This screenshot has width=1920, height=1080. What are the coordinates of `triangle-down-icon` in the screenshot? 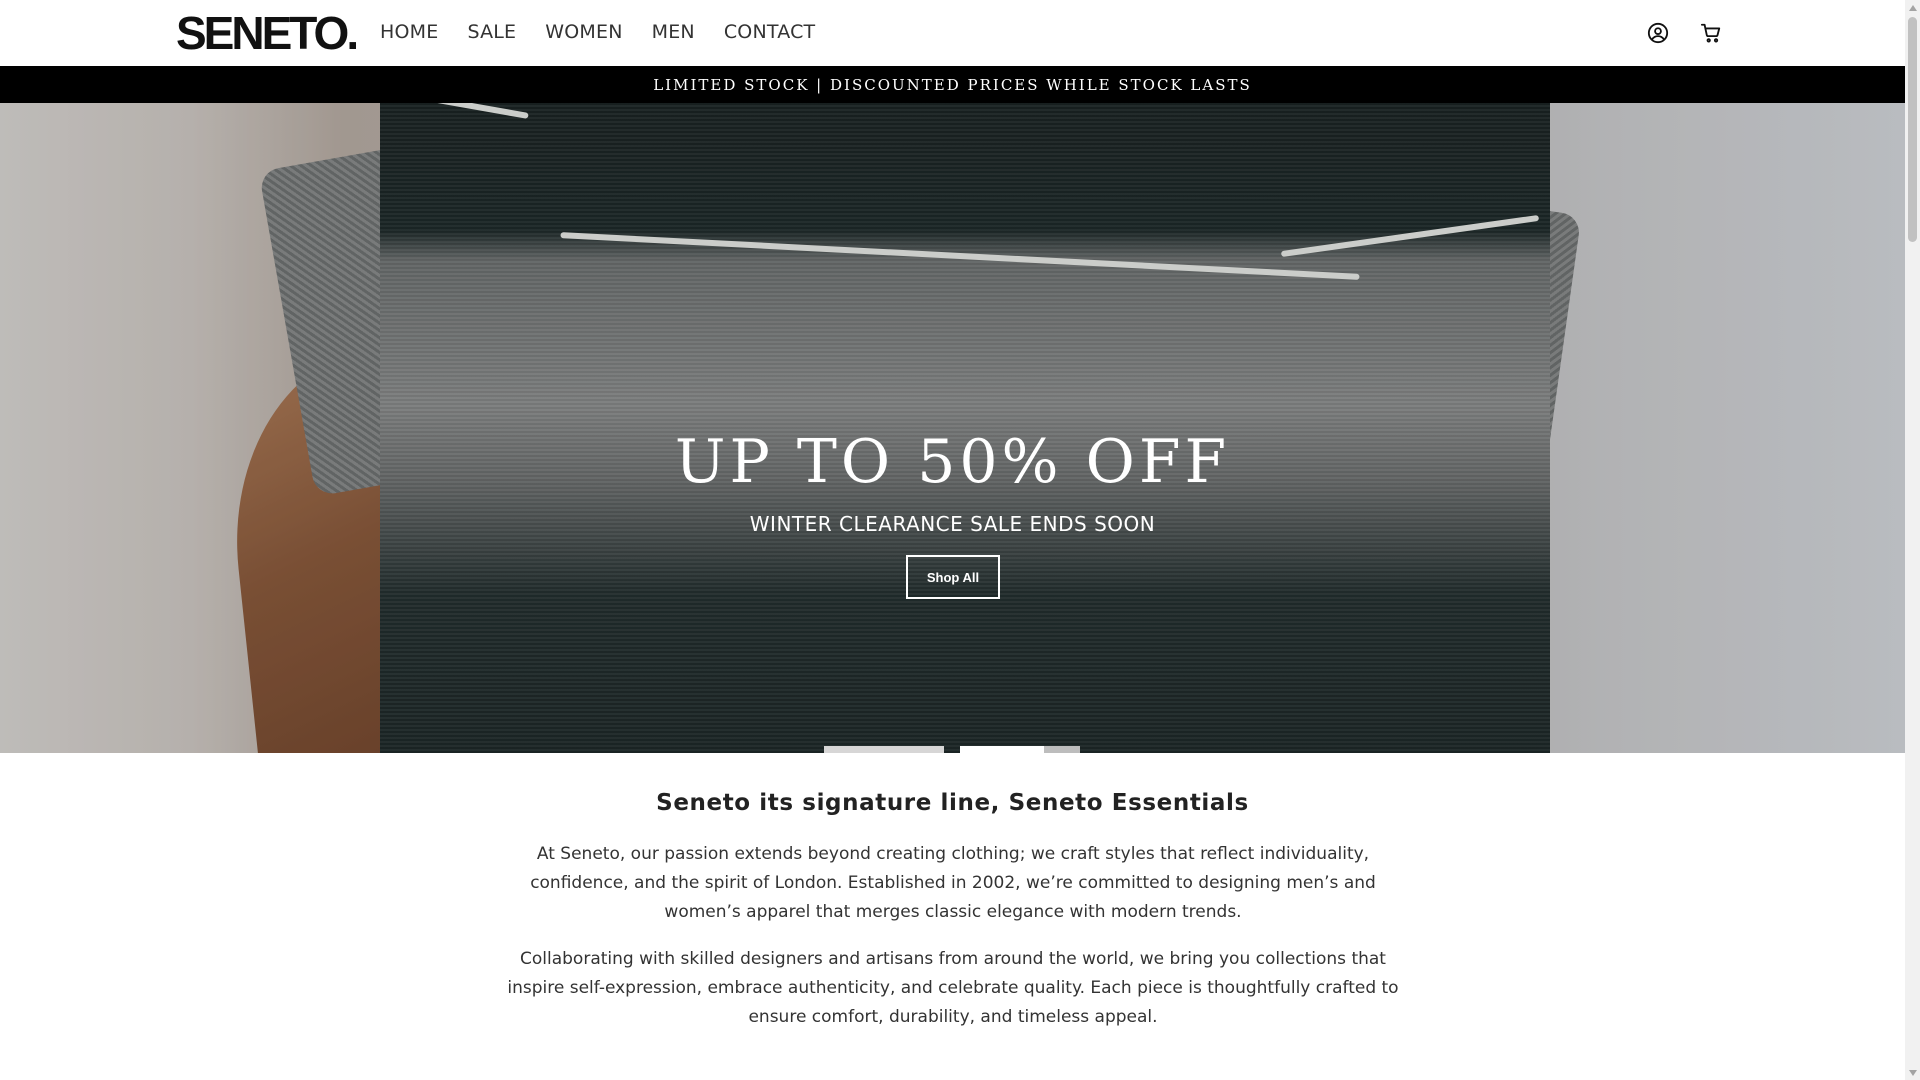 It's located at (1912, 1072).